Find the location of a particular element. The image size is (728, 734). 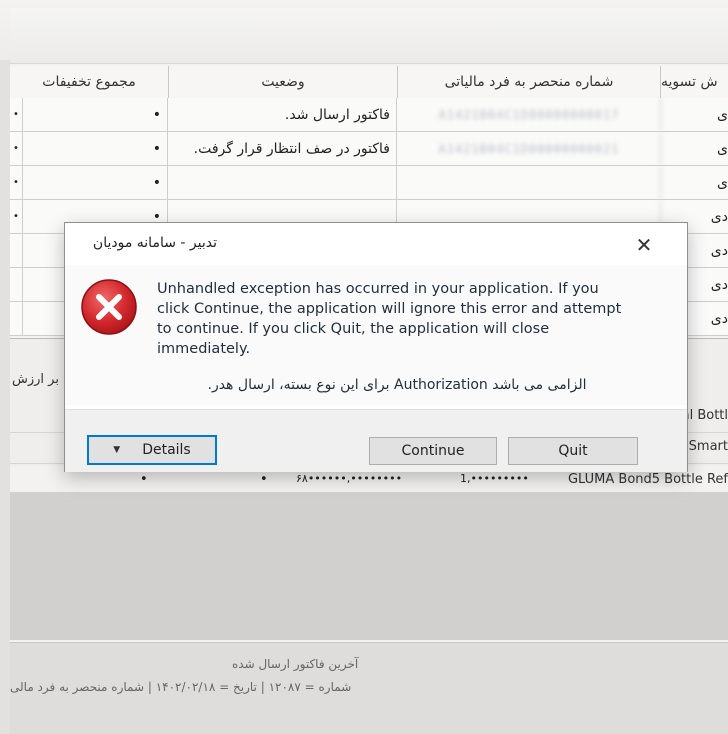

quit-label: Quit is located at coordinates (573, 451).